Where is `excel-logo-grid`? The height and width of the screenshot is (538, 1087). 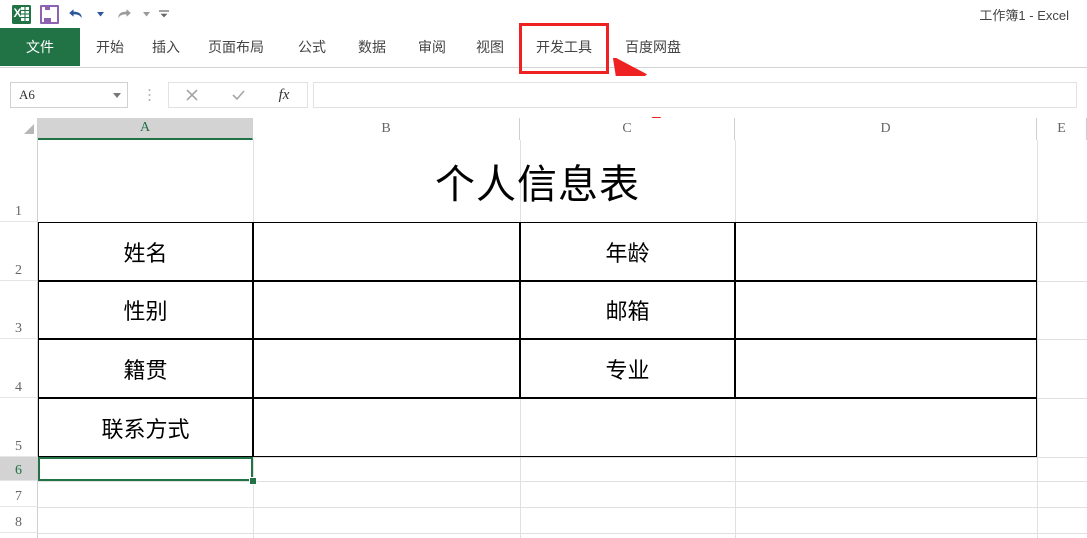 excel-logo-grid is located at coordinates (24, 14).